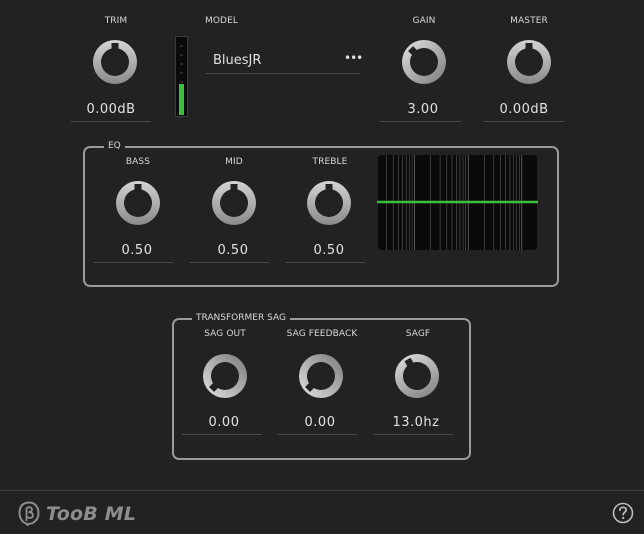 This screenshot has height=534, width=644. Describe the element at coordinates (413, 434) in the screenshot. I see `sagf-underline` at that location.